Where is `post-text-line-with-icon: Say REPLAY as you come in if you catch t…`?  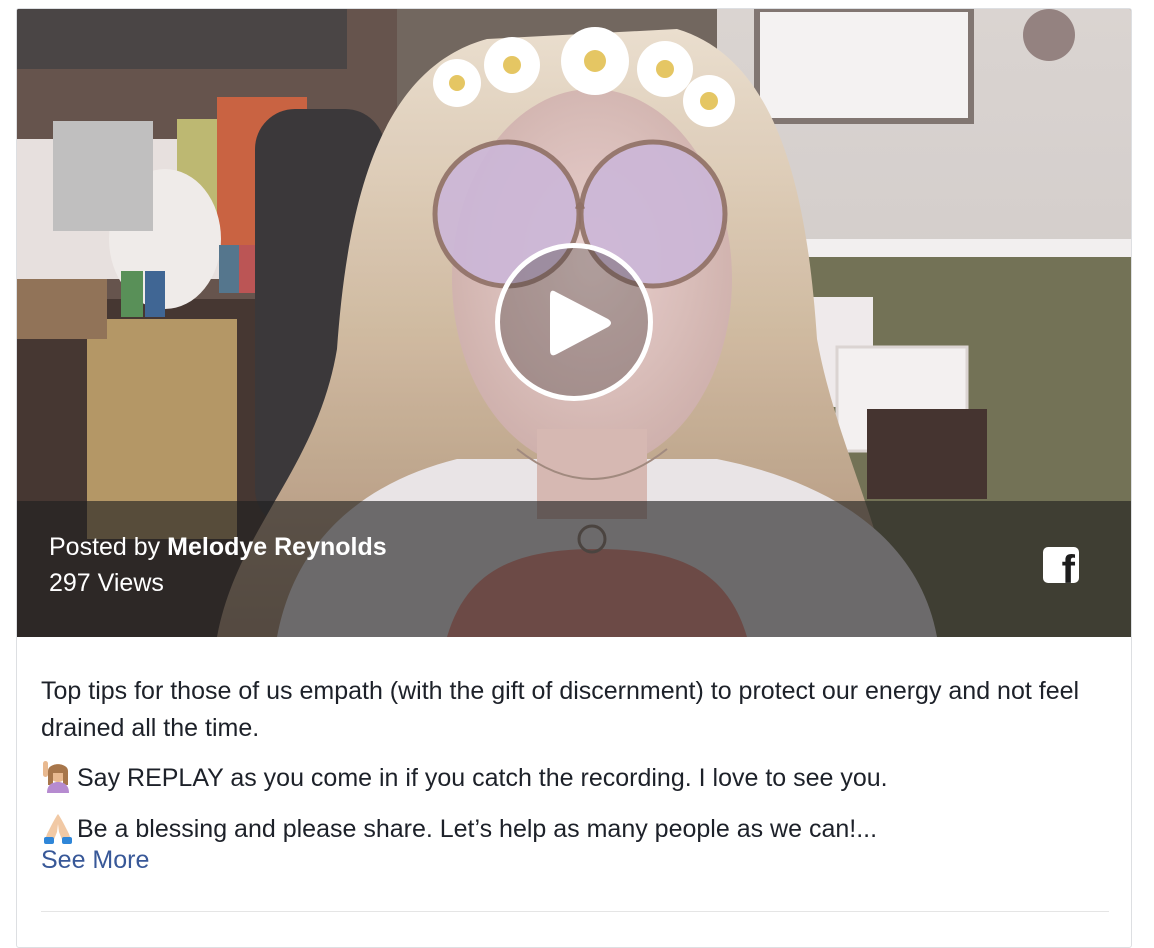
post-text-line-with-icon: Say REPLAY as you come in if you catch t… is located at coordinates (576, 778).